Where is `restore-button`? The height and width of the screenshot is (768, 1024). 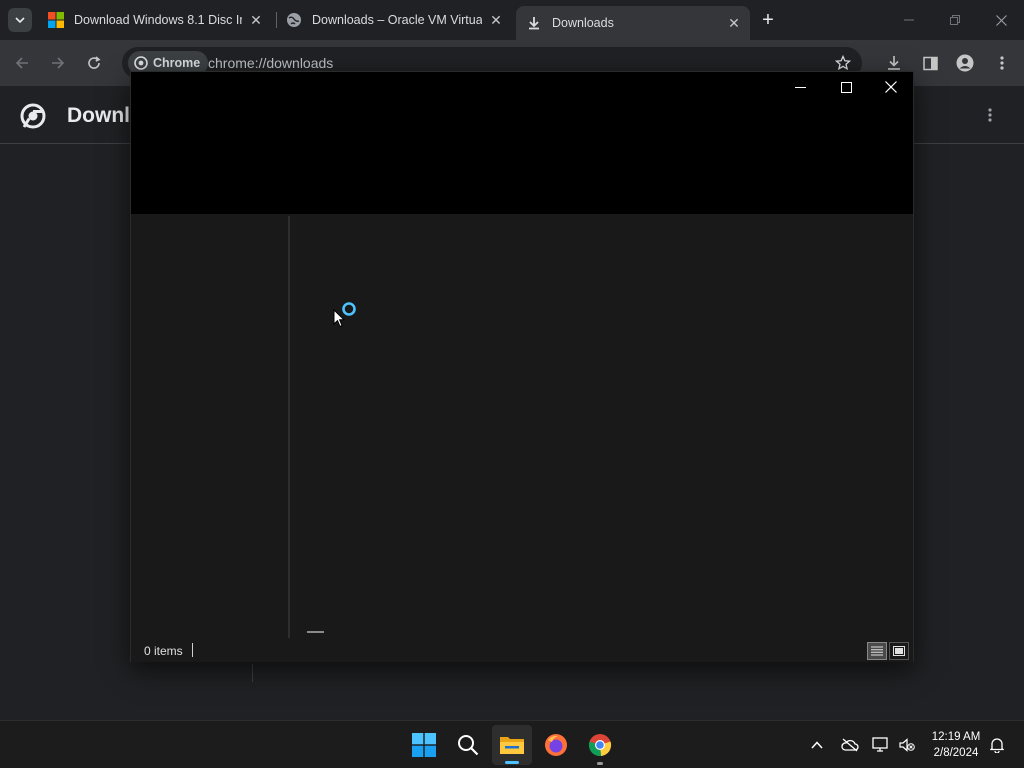 restore-button is located at coordinates (955, 20).